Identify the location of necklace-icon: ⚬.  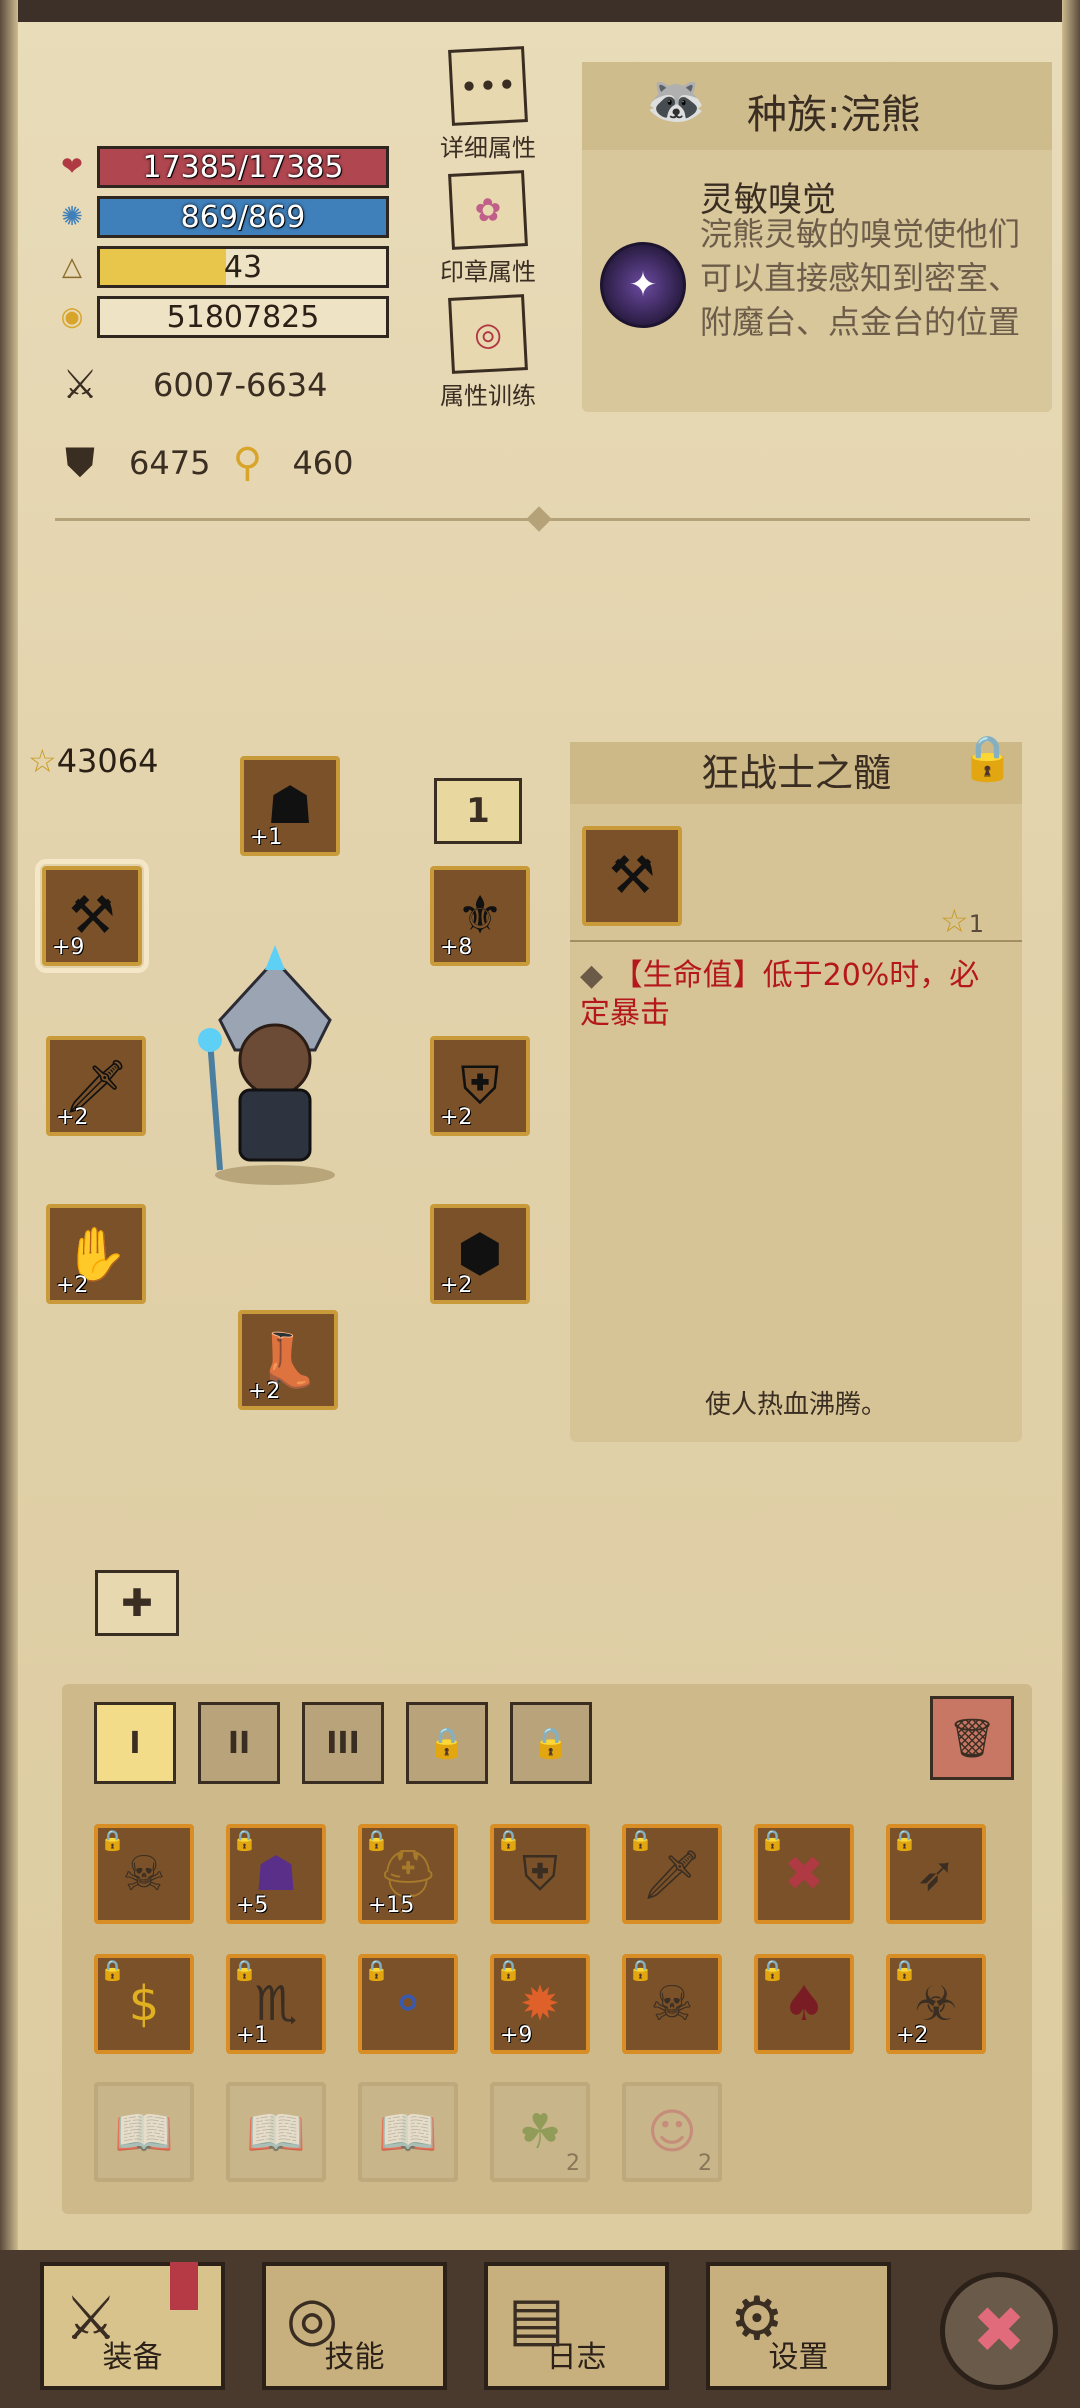
(408, 2004).